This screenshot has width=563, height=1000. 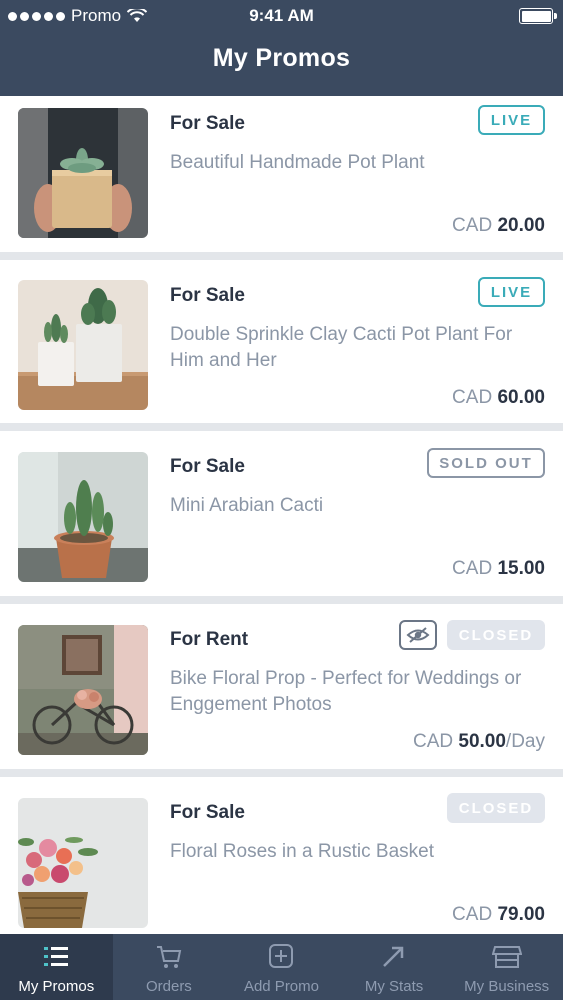 I want to click on status-badge: SOLD OUT, so click(x=486, y=463).